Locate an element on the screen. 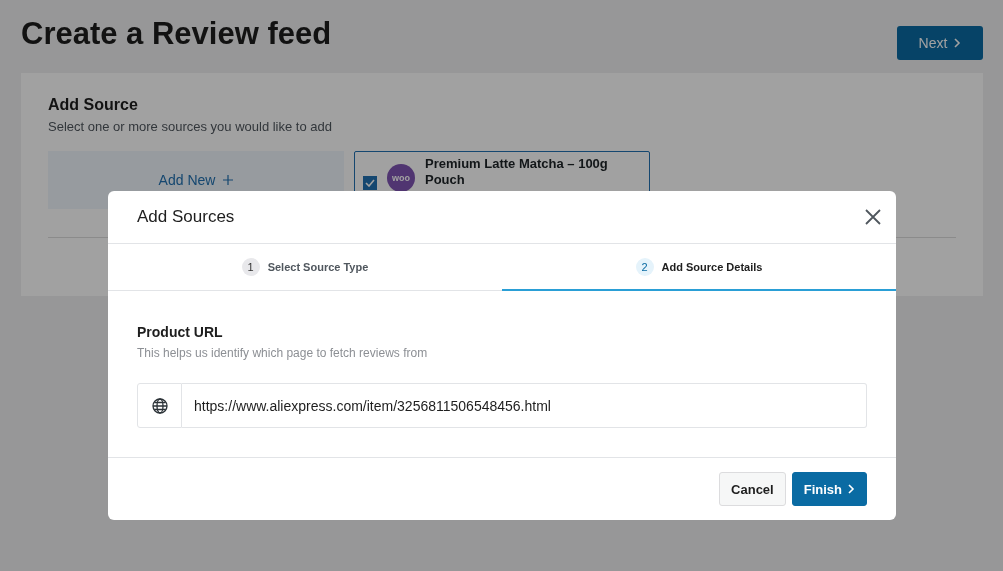 This screenshot has width=1003, height=571. next-button: Next is located at coordinates (940, 43).